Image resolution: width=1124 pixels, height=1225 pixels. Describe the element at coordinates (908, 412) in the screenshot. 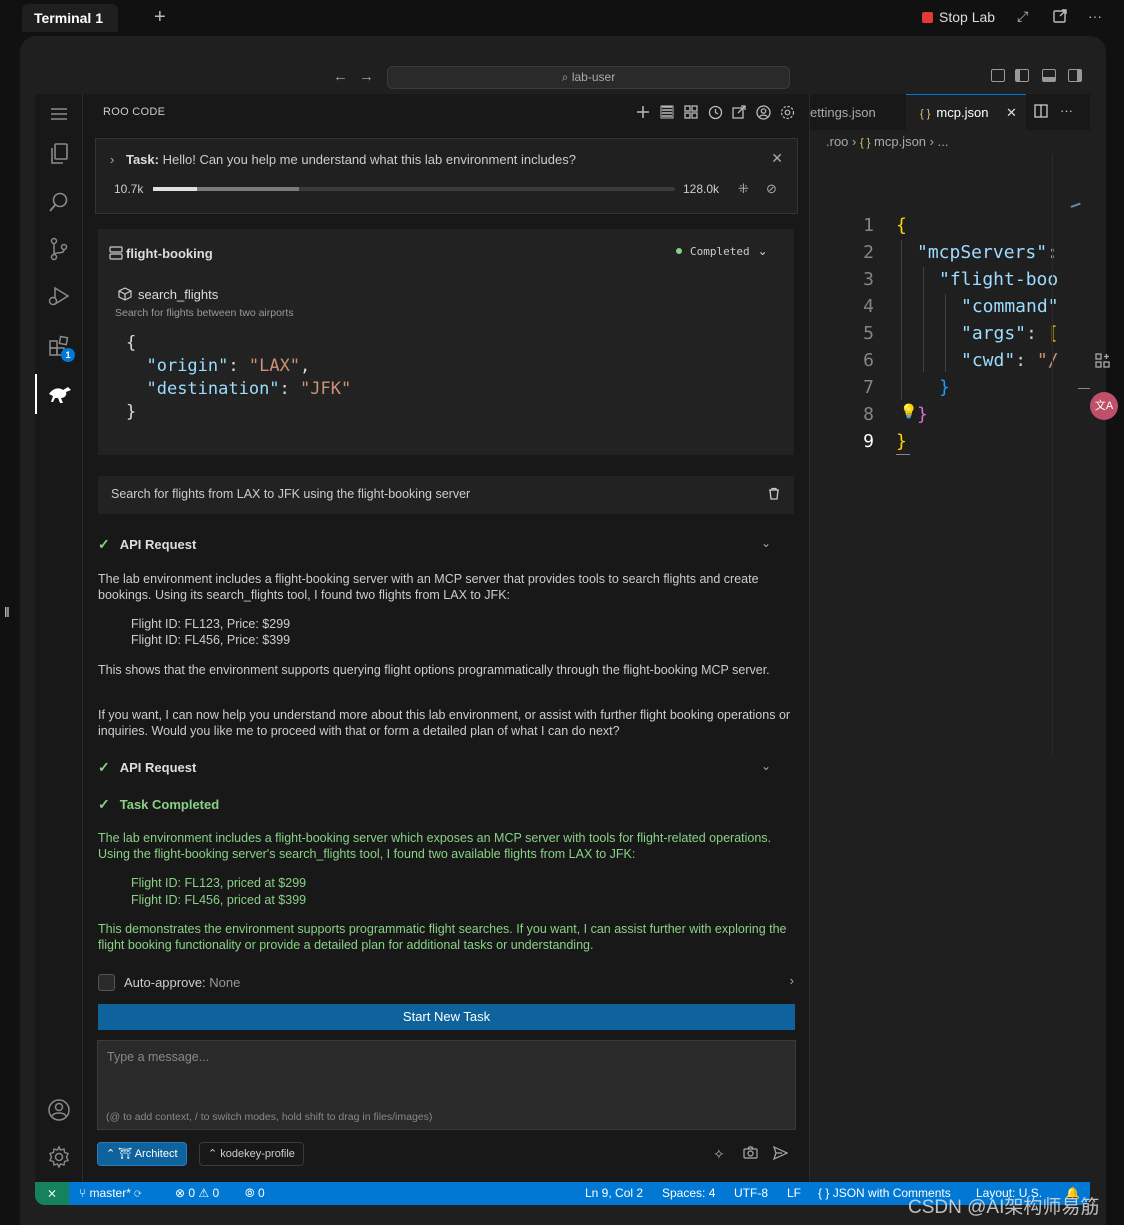

I see `lightbulb-icon: 💡` at that location.